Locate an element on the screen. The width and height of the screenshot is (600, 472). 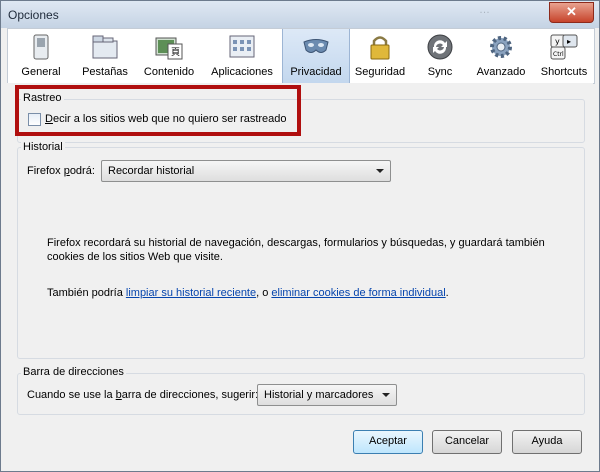
tab-privacidad: Privacidad is located at coordinates (316, 56).